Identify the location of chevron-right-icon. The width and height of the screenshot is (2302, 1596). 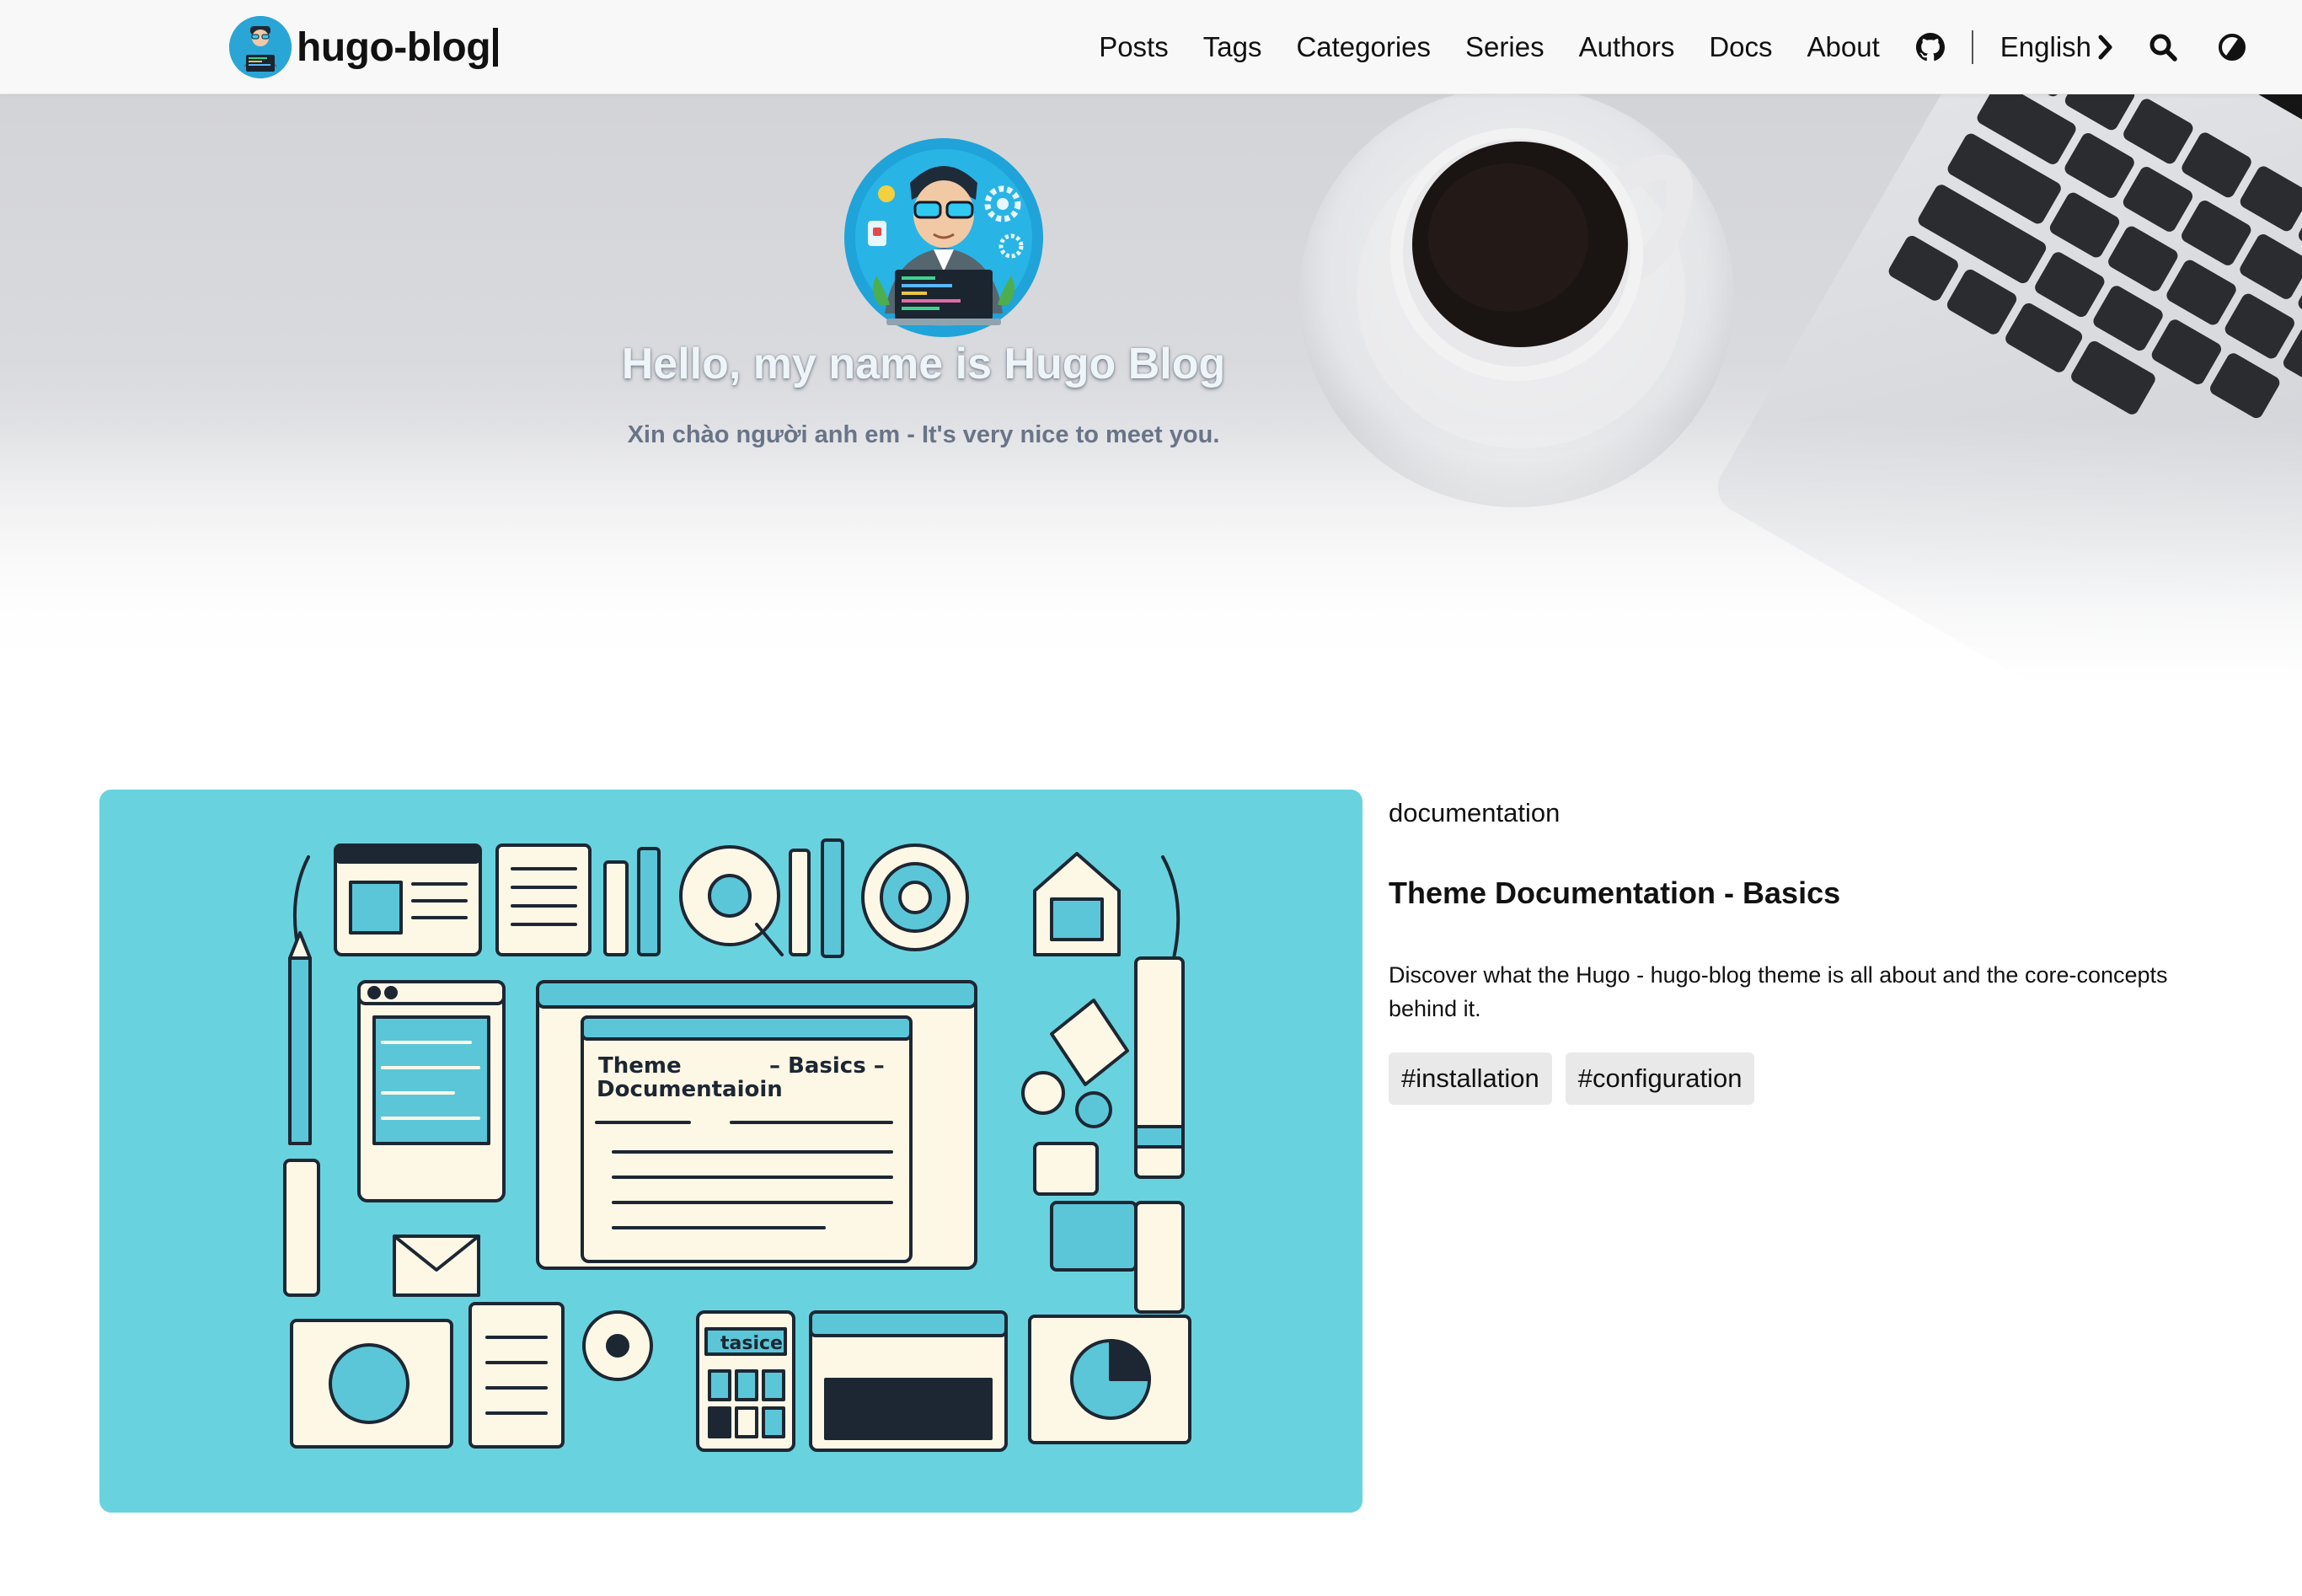
(2105, 47).